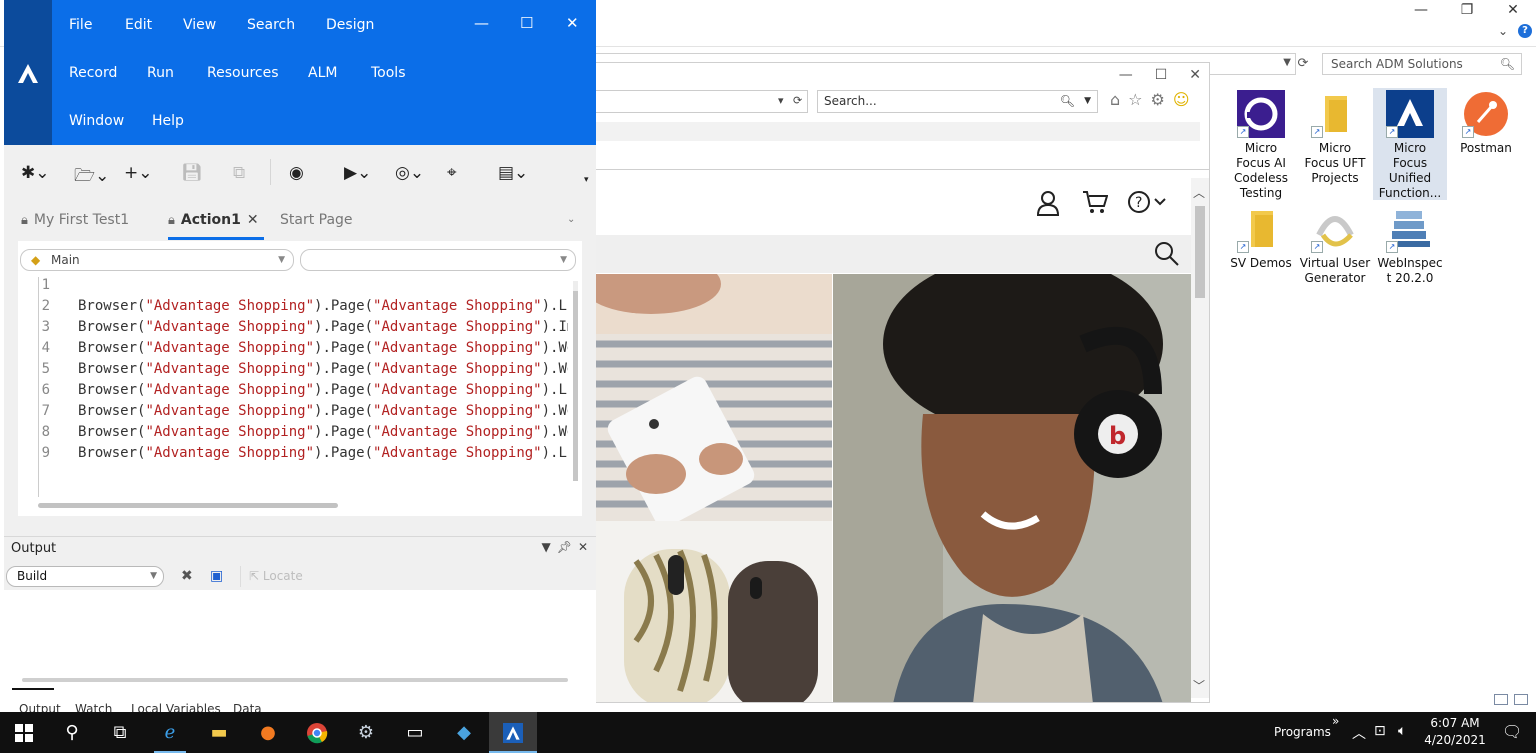  Describe the element at coordinates (138, 25) in the screenshot. I see `menu-edit: Edit` at that location.